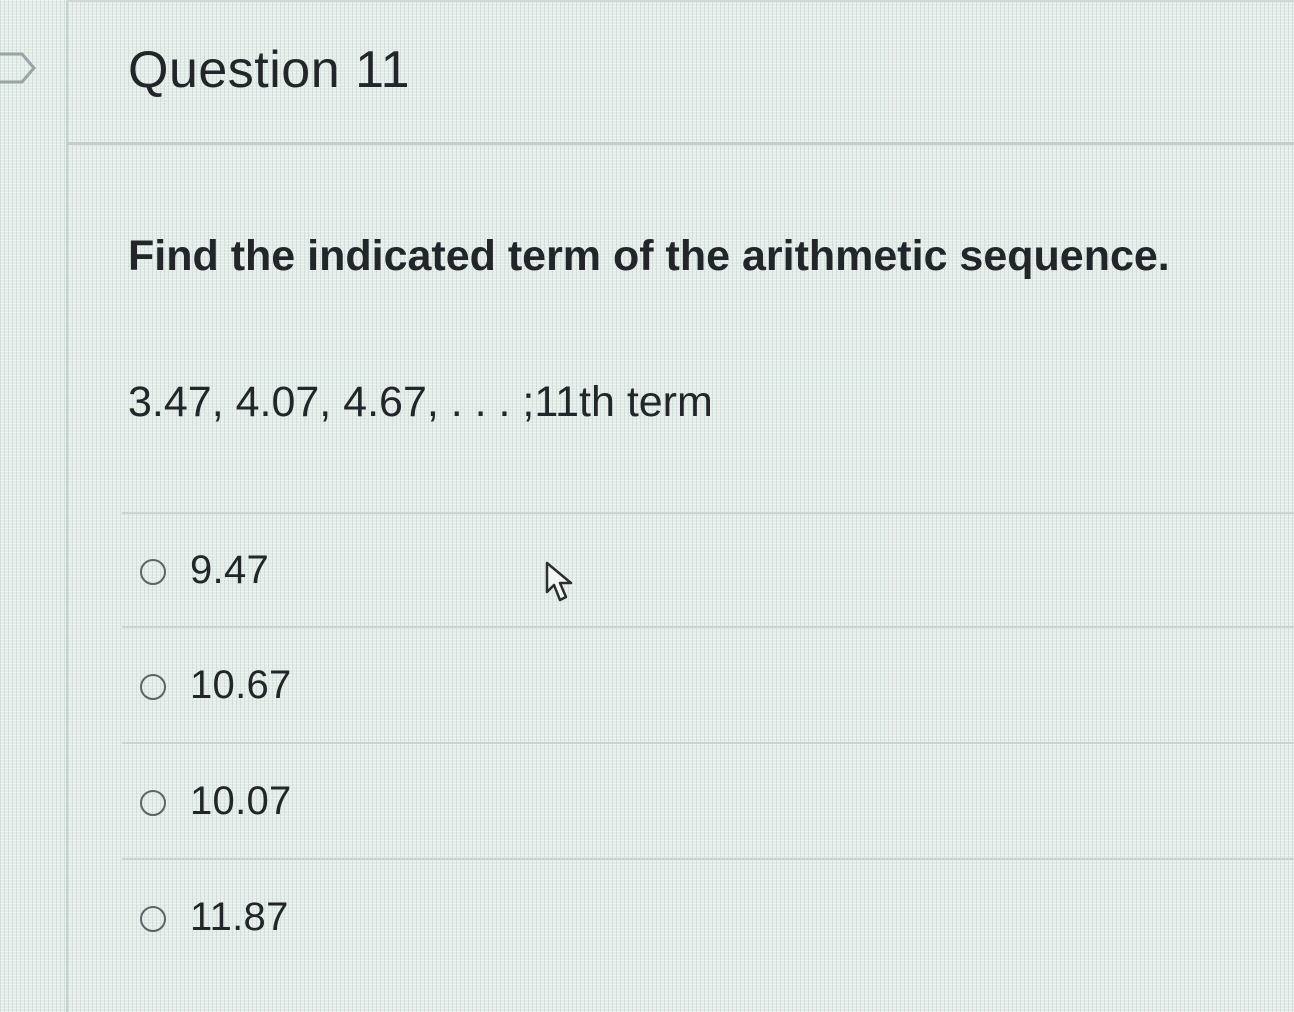 The height and width of the screenshot is (1012, 1294). I want to click on mouse-pointer-icon, so click(559, 581).